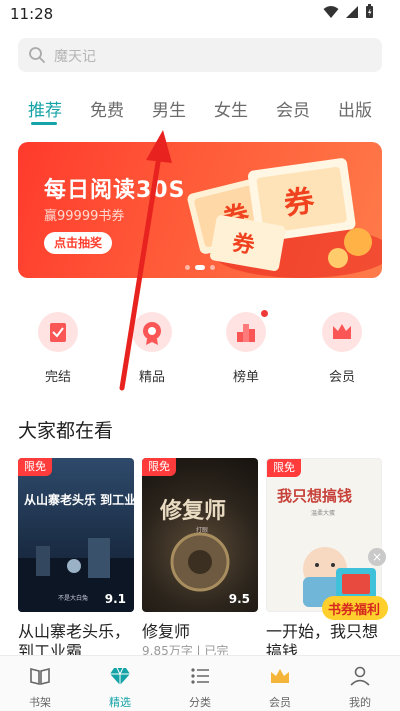 This screenshot has width=400, height=711. I want to click on book-score: 9.1, so click(115, 599).